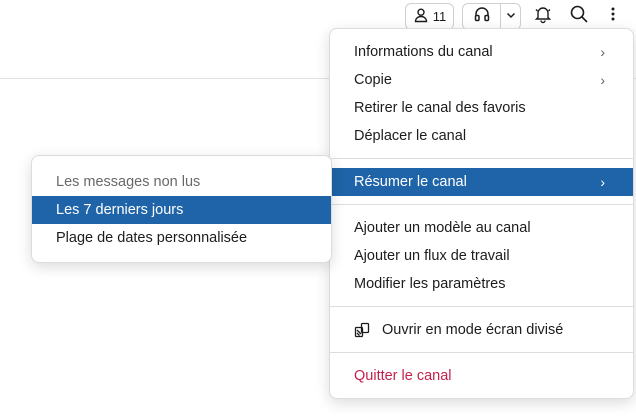  I want to click on headphones-icon, so click(482, 16).